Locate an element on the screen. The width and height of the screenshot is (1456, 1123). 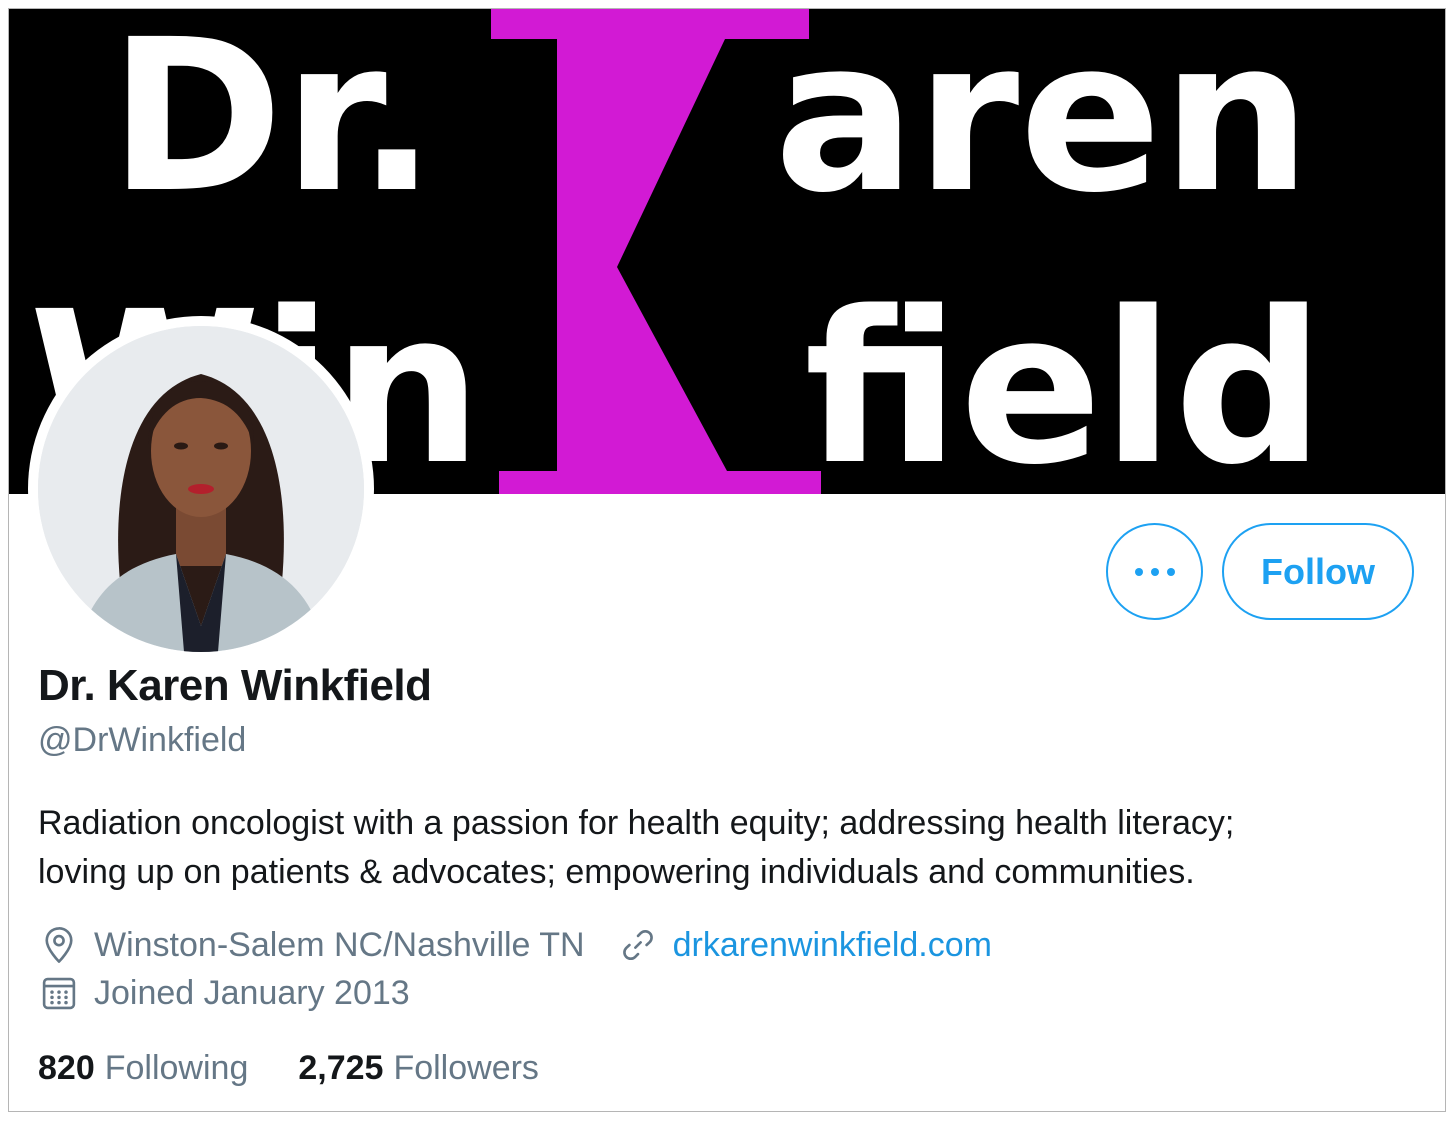
avatar is located at coordinates (201, 489).